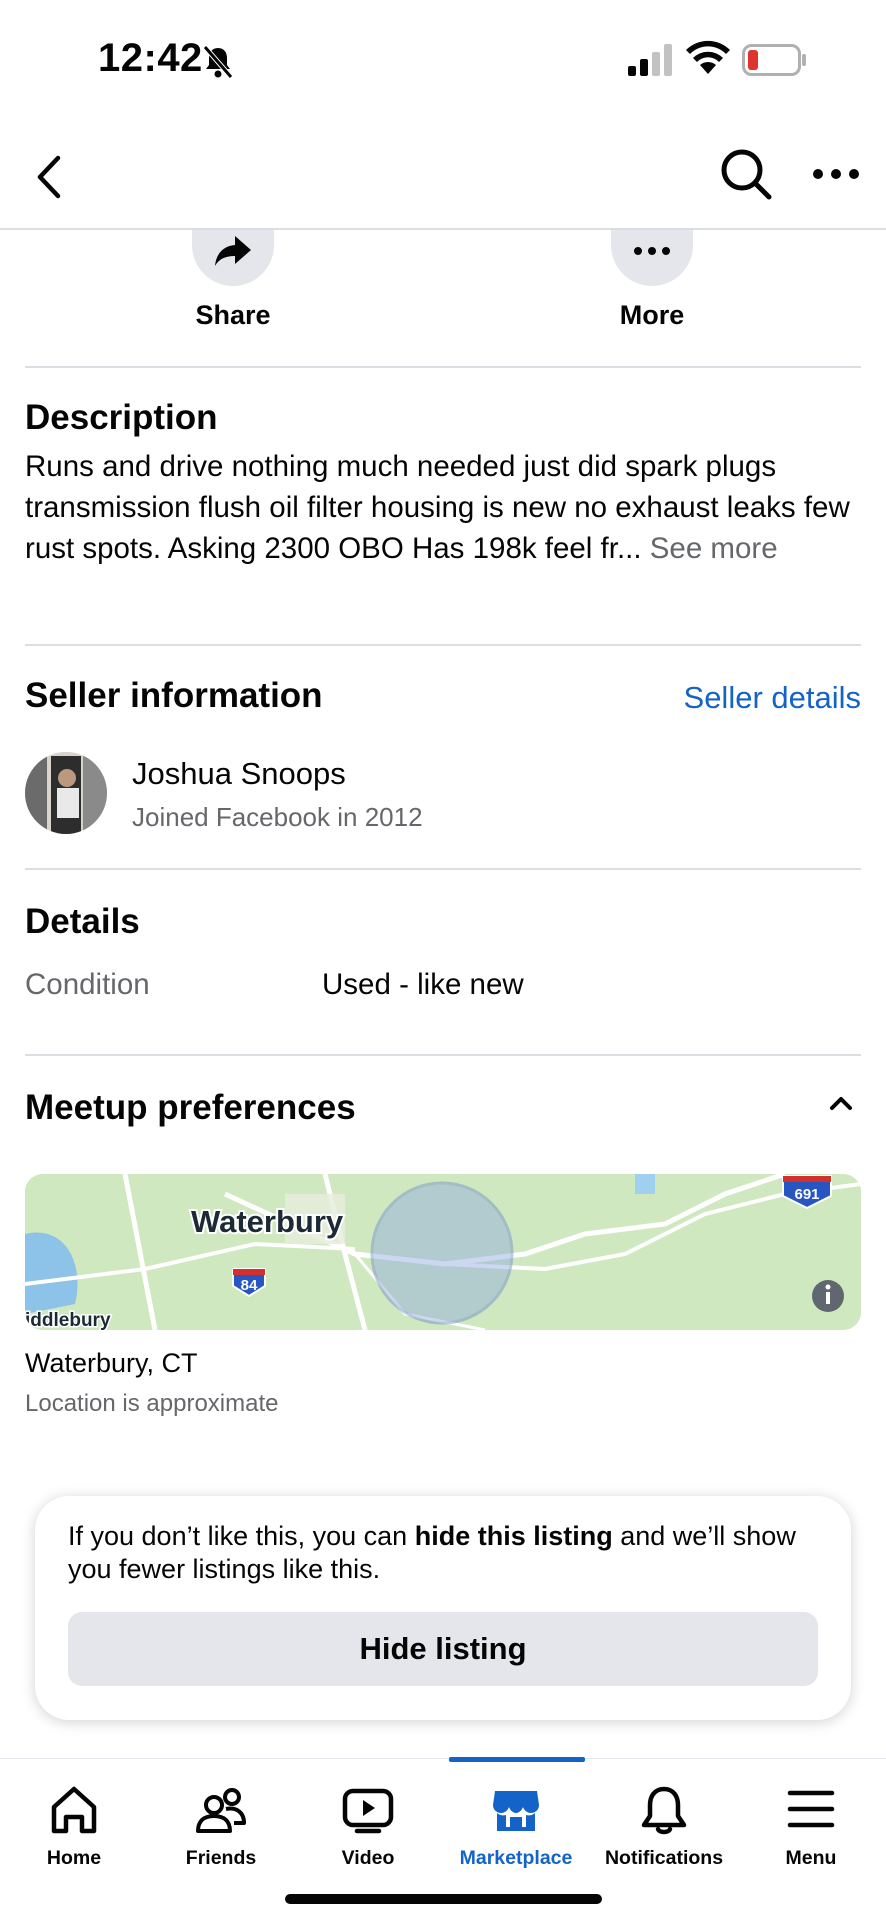 The image size is (886, 1920). I want to click on tab-video: Video, so click(368, 1824).